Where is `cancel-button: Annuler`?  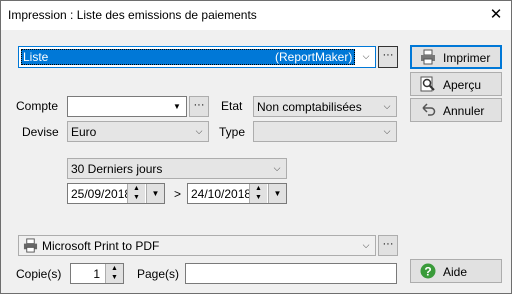
cancel-button: Annuler is located at coordinates (456, 110).